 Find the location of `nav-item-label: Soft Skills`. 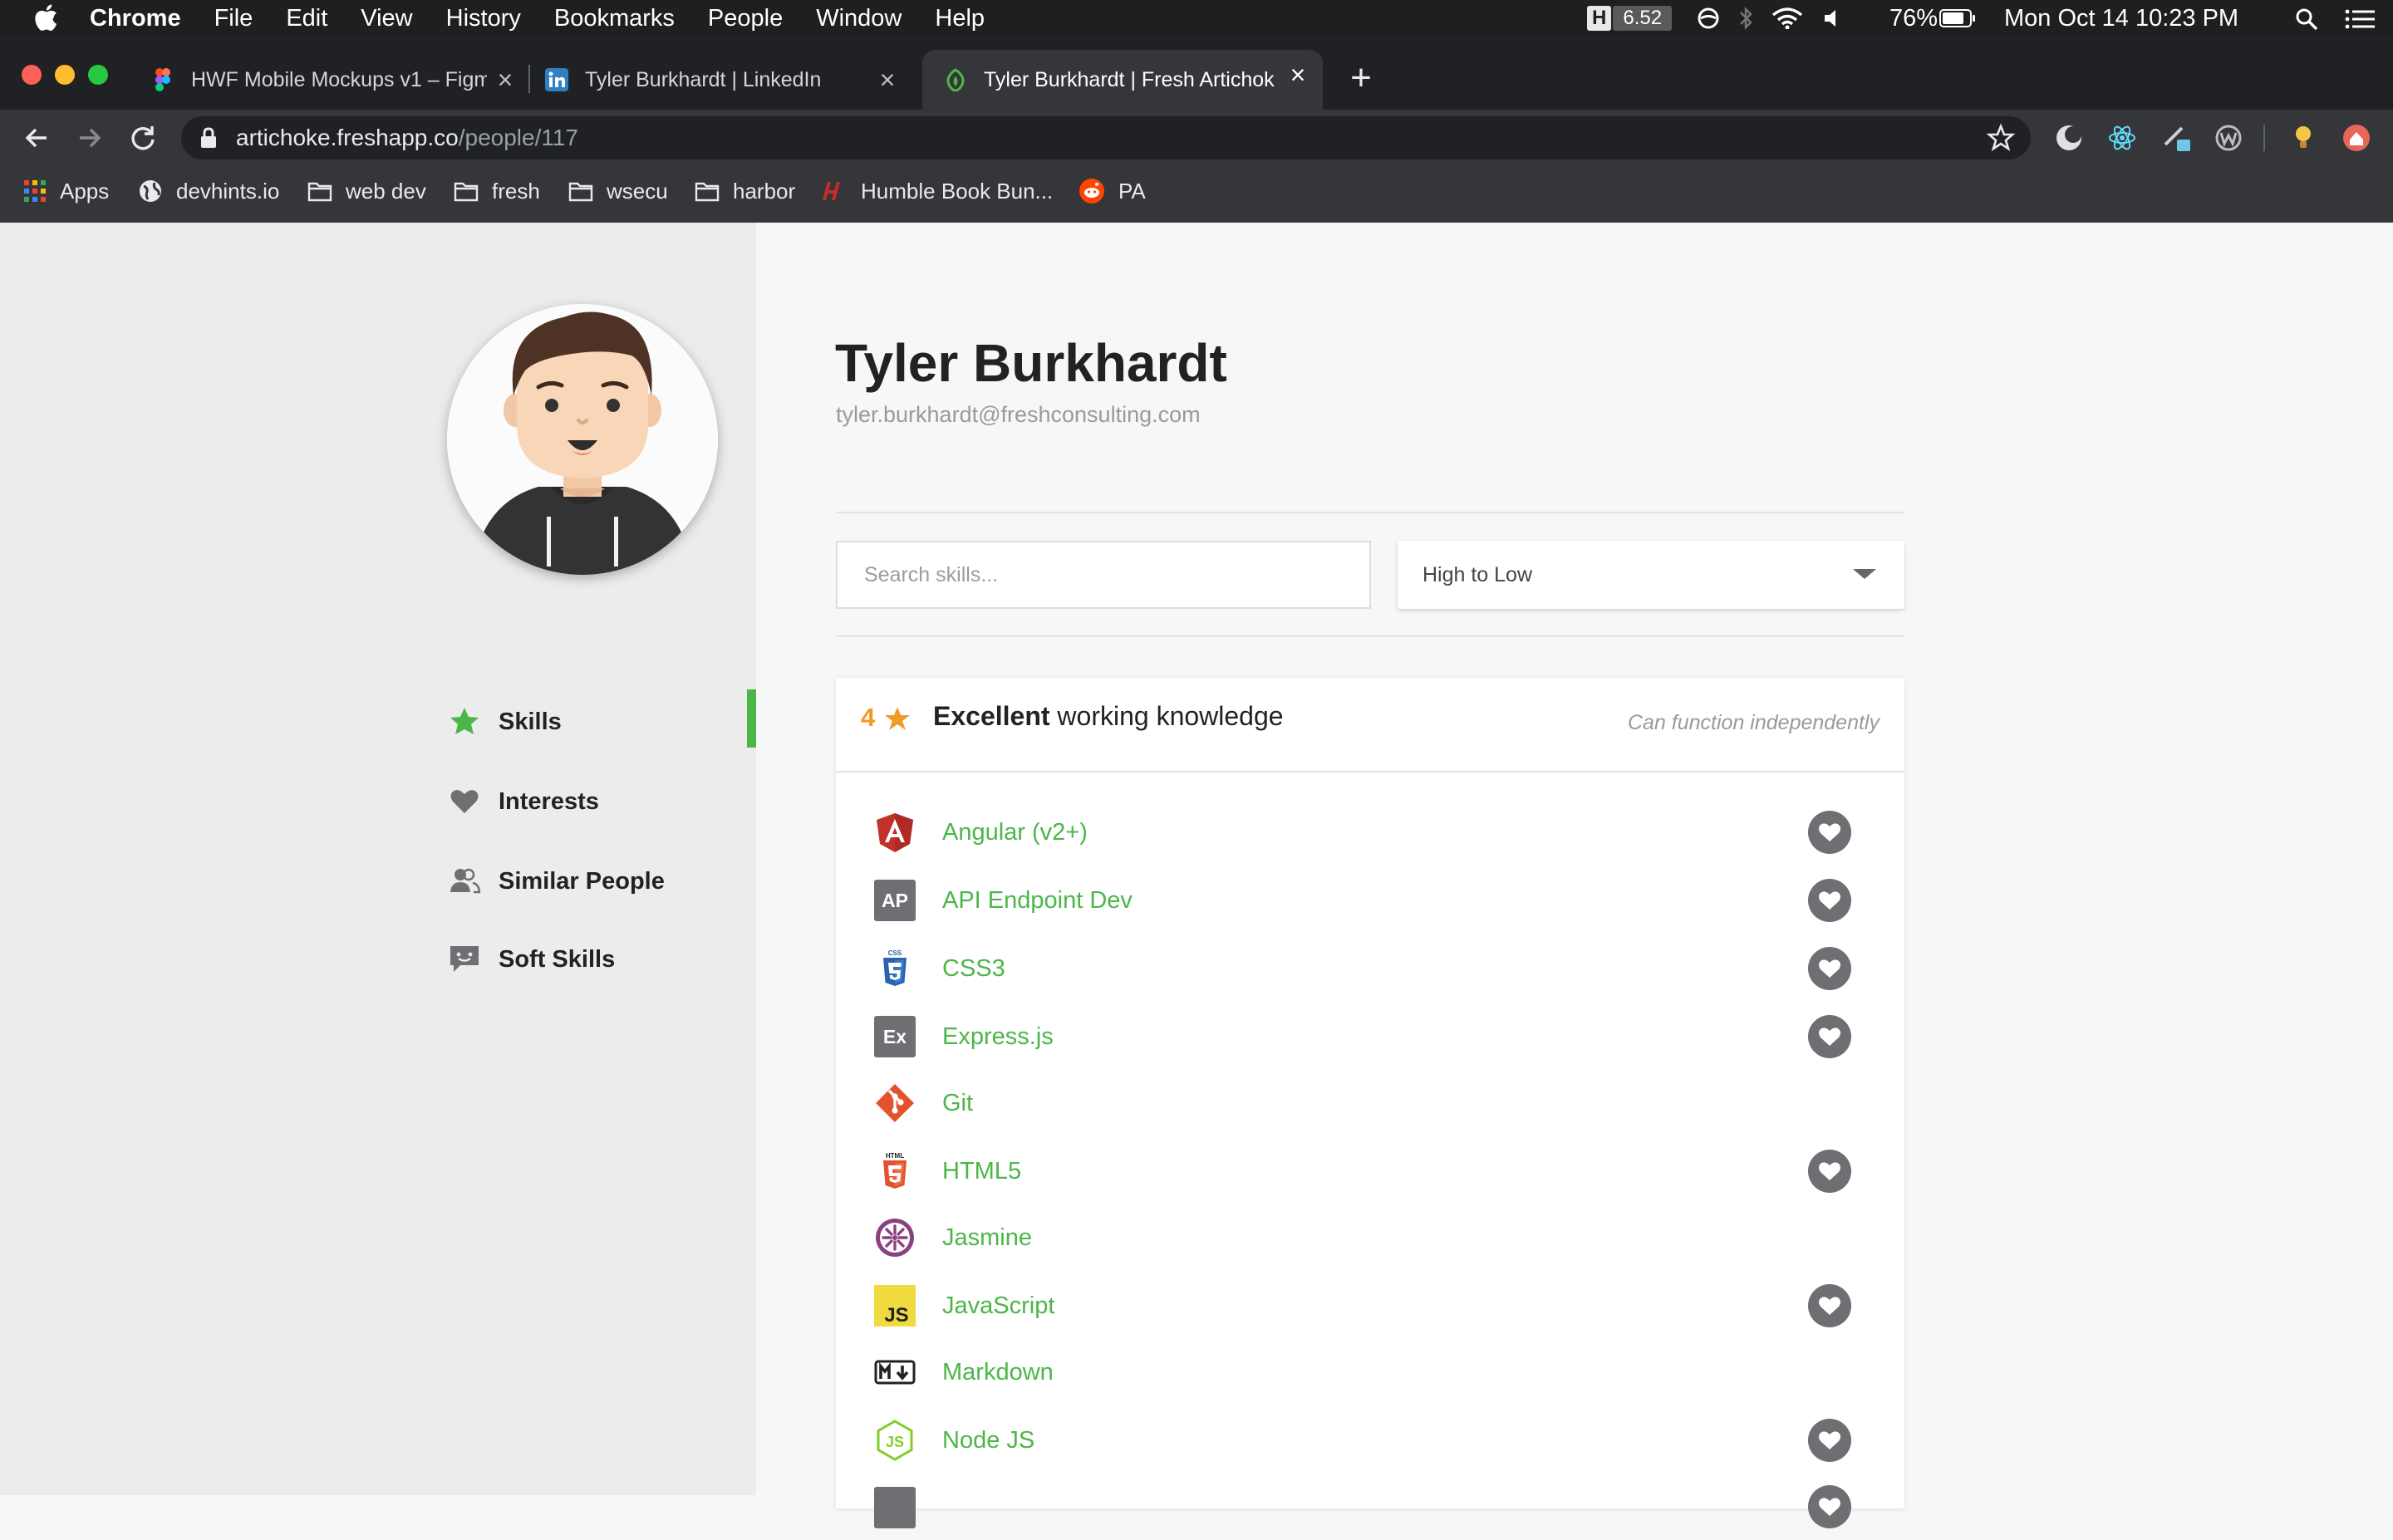

nav-item-label: Soft Skills is located at coordinates (557, 959).